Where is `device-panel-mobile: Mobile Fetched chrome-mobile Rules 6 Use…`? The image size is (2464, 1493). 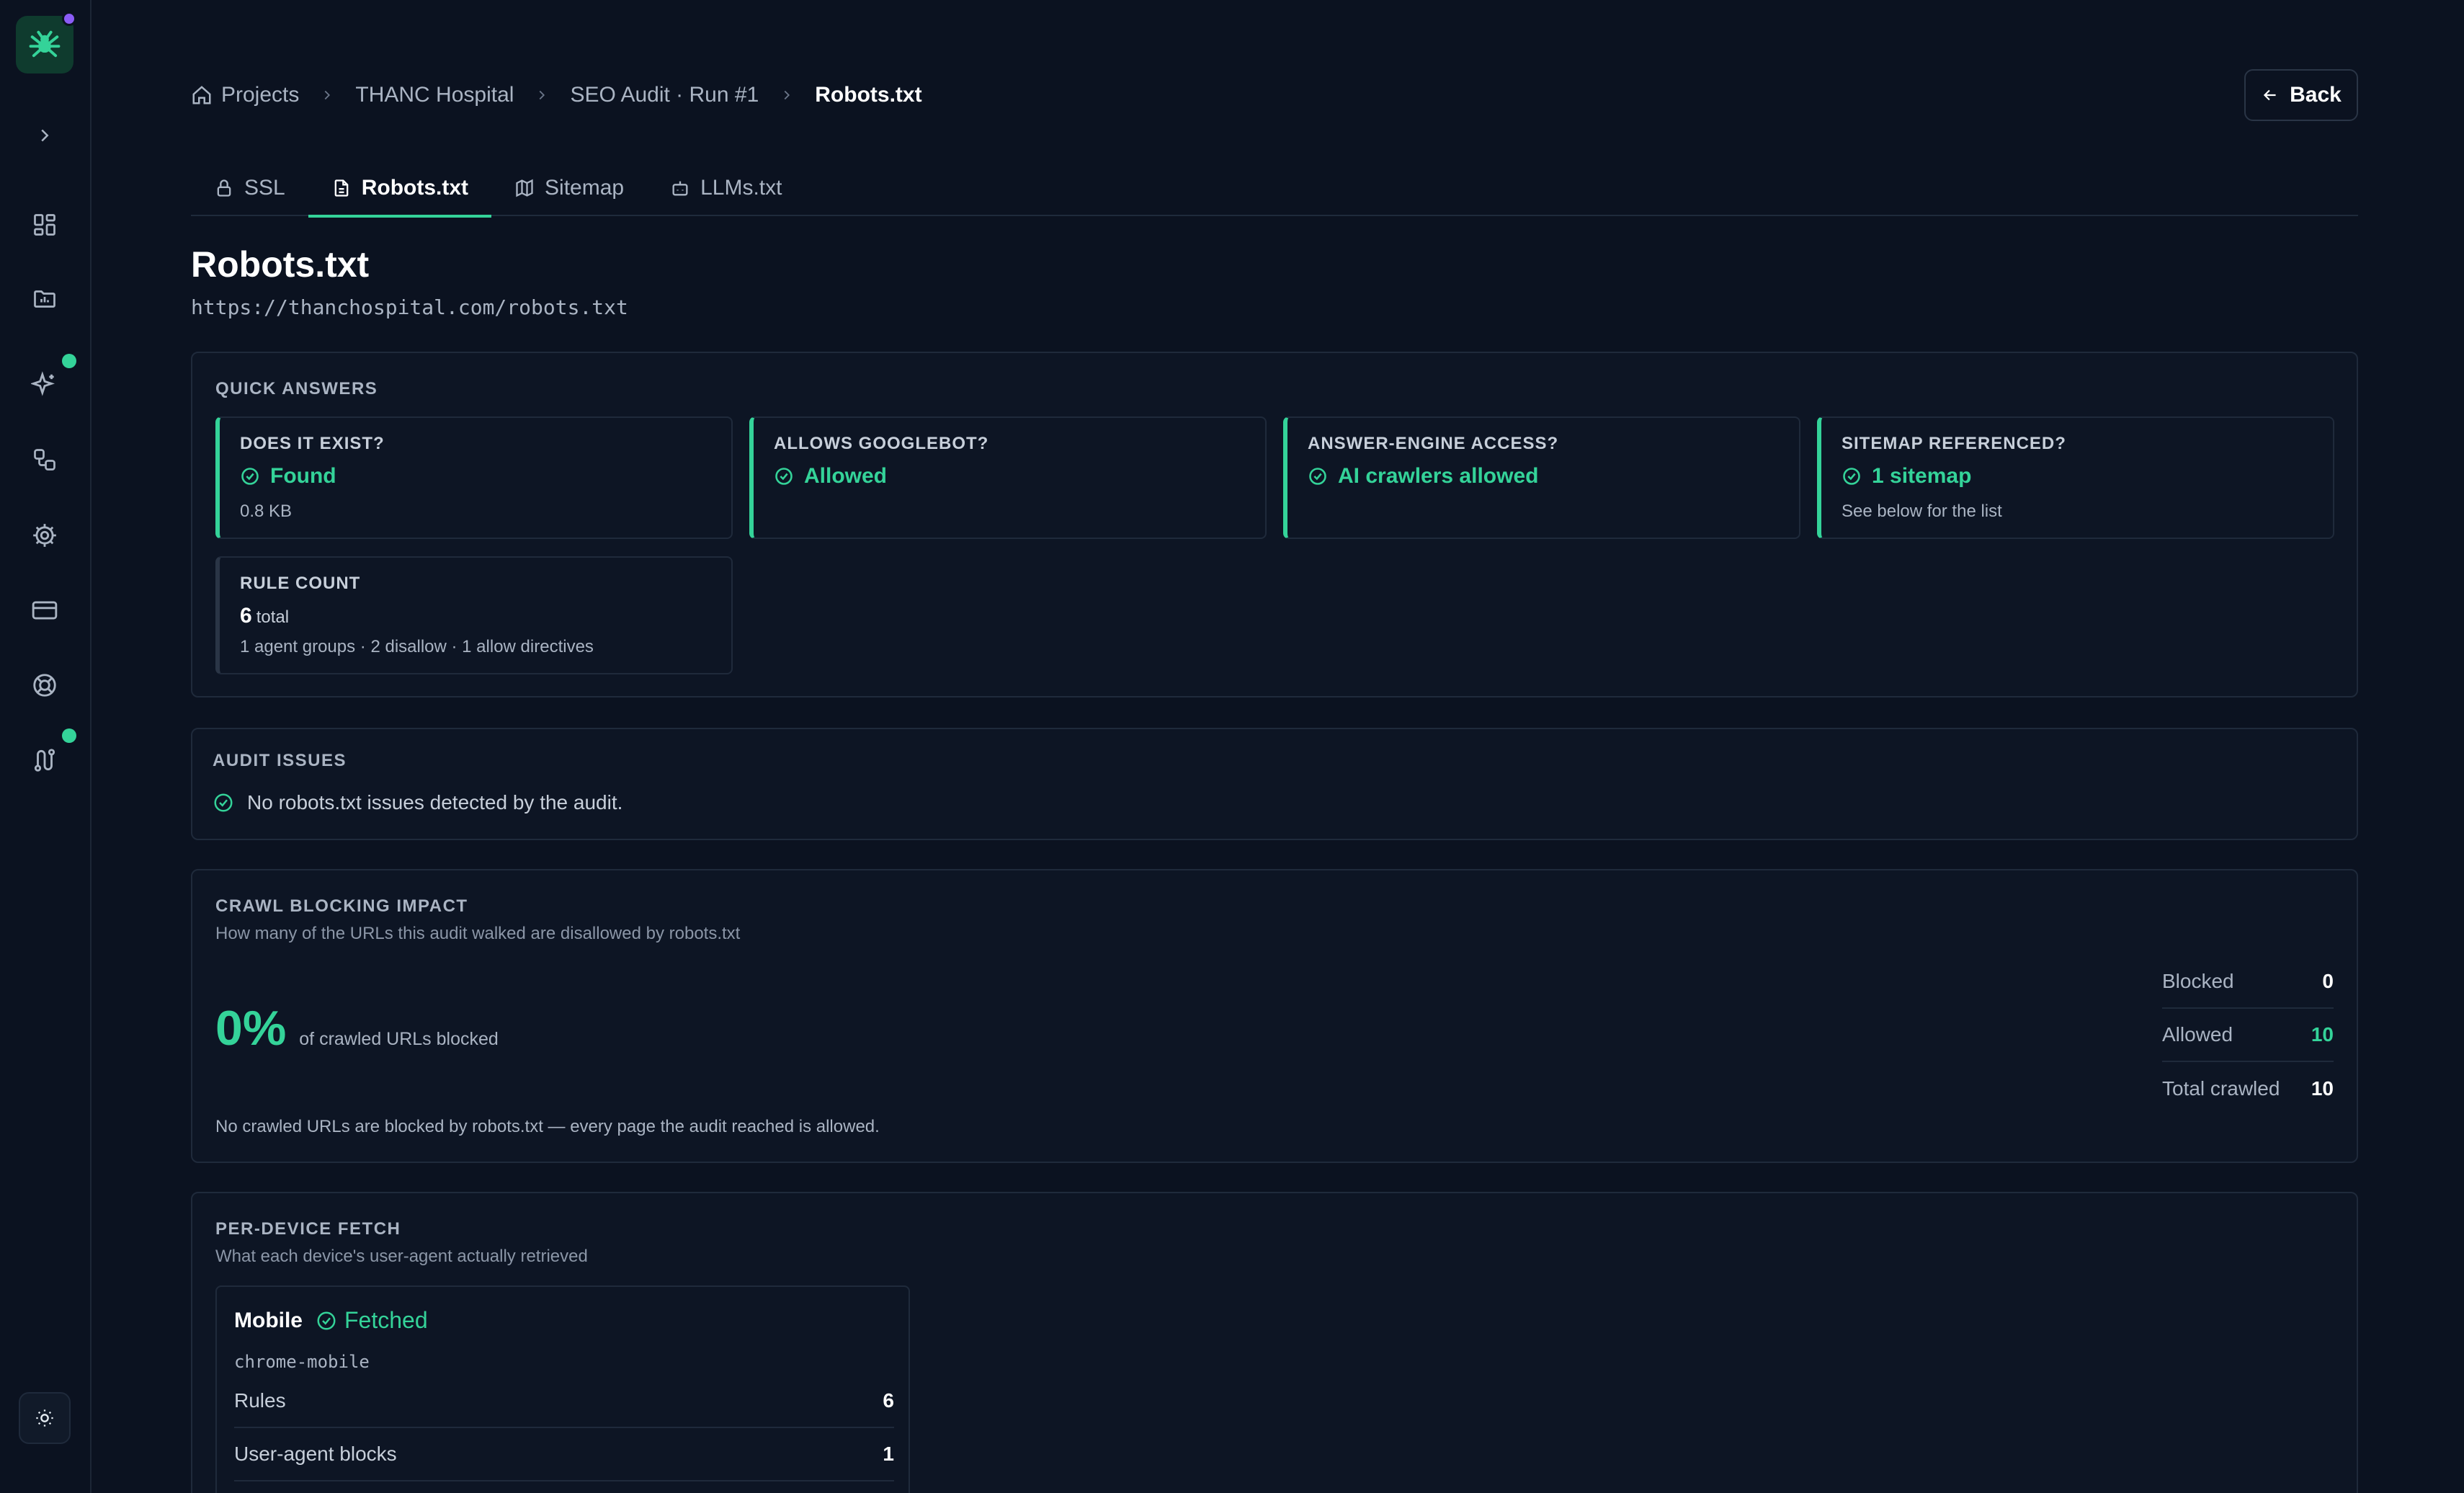 device-panel-mobile: Mobile Fetched chrome-mobile Rules 6 Use… is located at coordinates (562, 1389).